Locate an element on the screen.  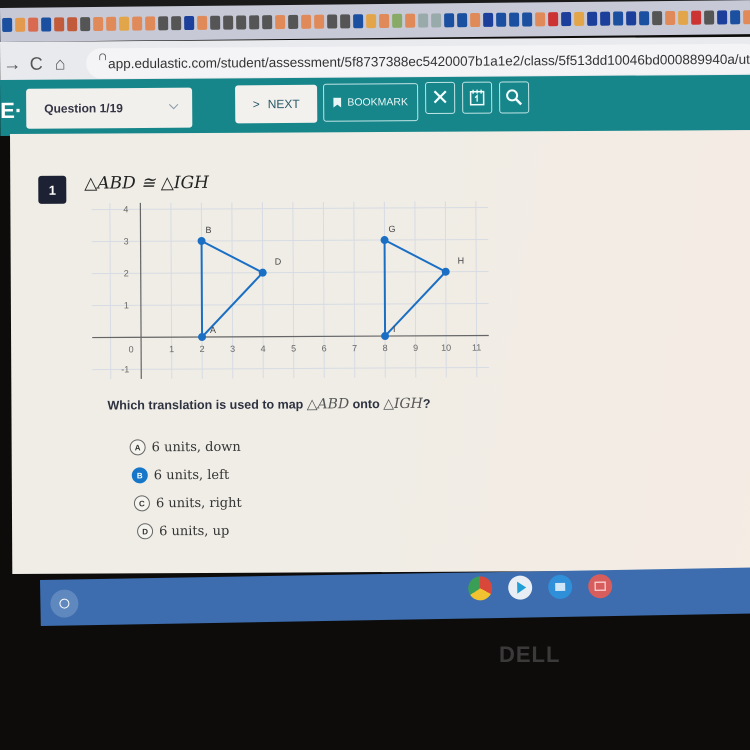
vertex-b is located at coordinates (201, 240).